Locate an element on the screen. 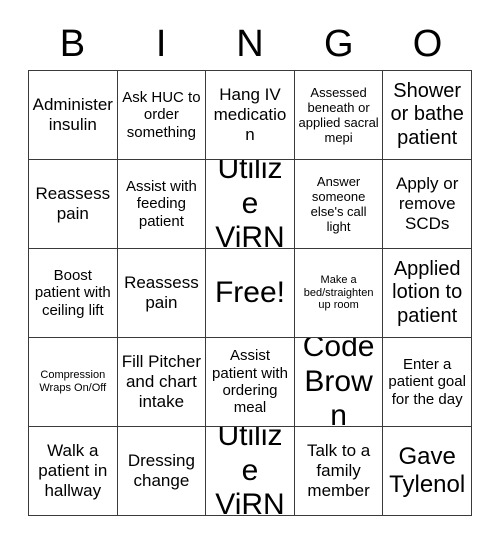  bingo-header-letter: O is located at coordinates (427, 44).